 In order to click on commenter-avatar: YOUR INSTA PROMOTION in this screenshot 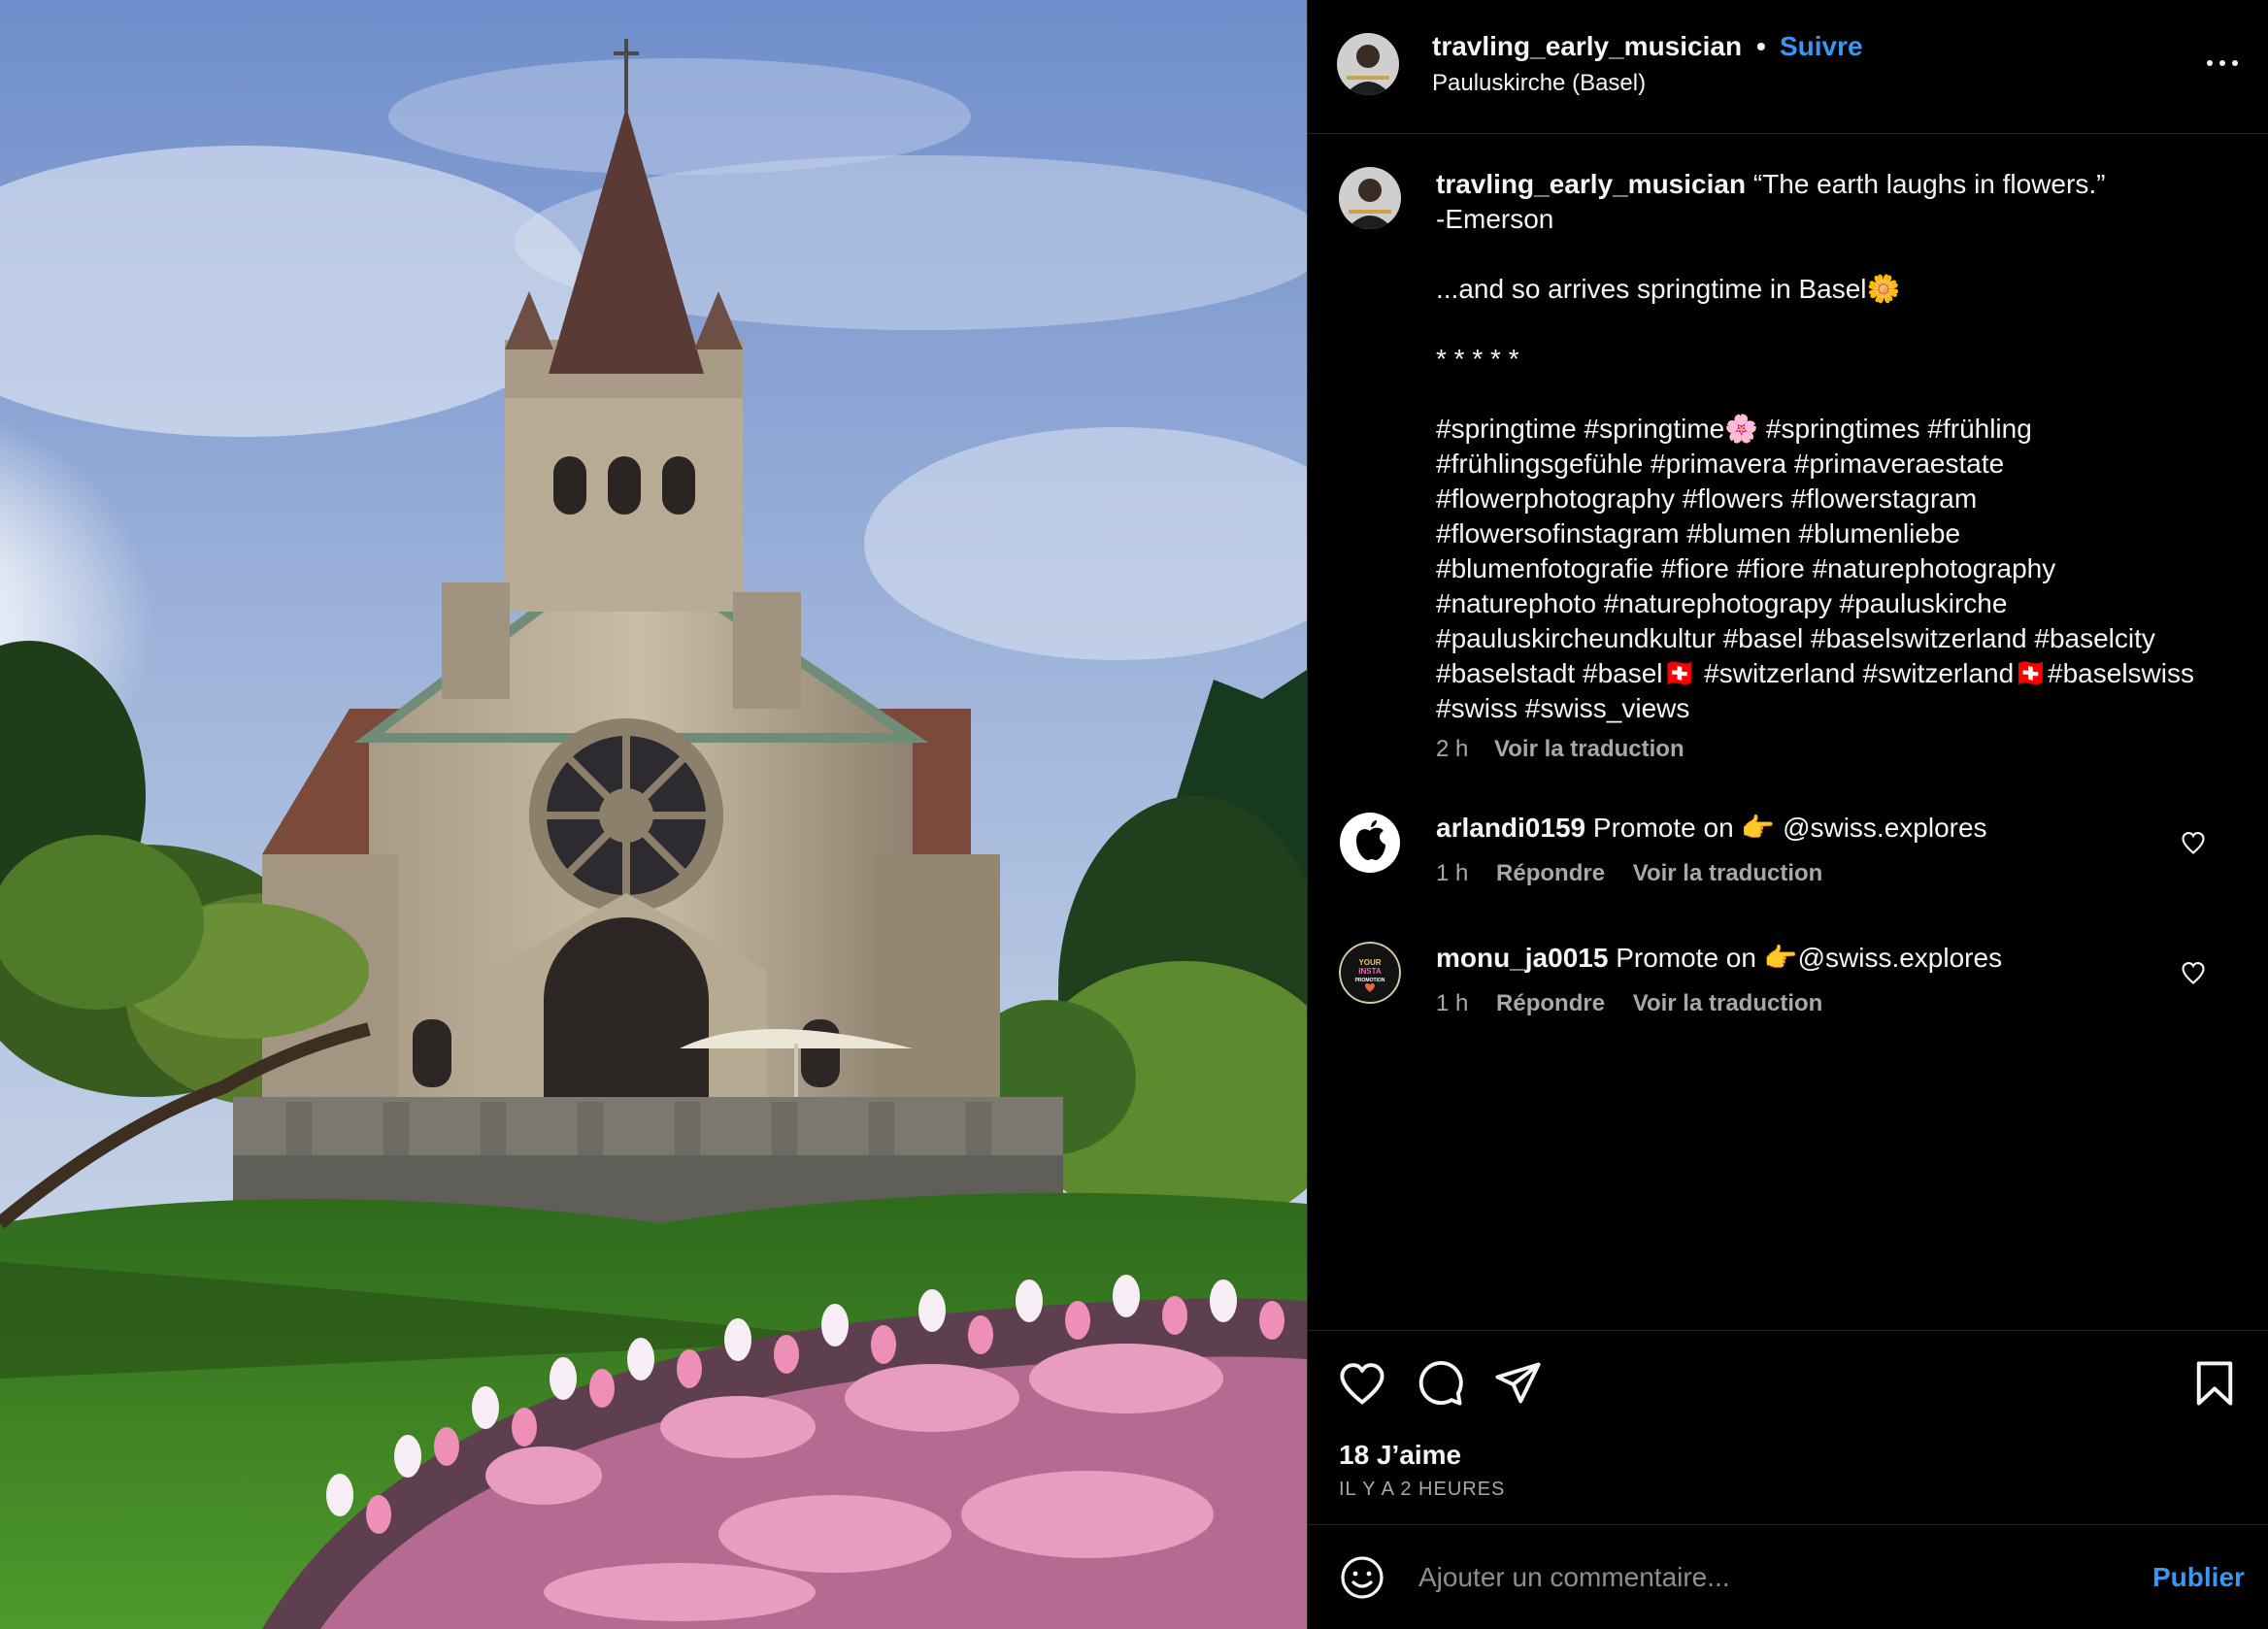, I will do `click(1370, 973)`.